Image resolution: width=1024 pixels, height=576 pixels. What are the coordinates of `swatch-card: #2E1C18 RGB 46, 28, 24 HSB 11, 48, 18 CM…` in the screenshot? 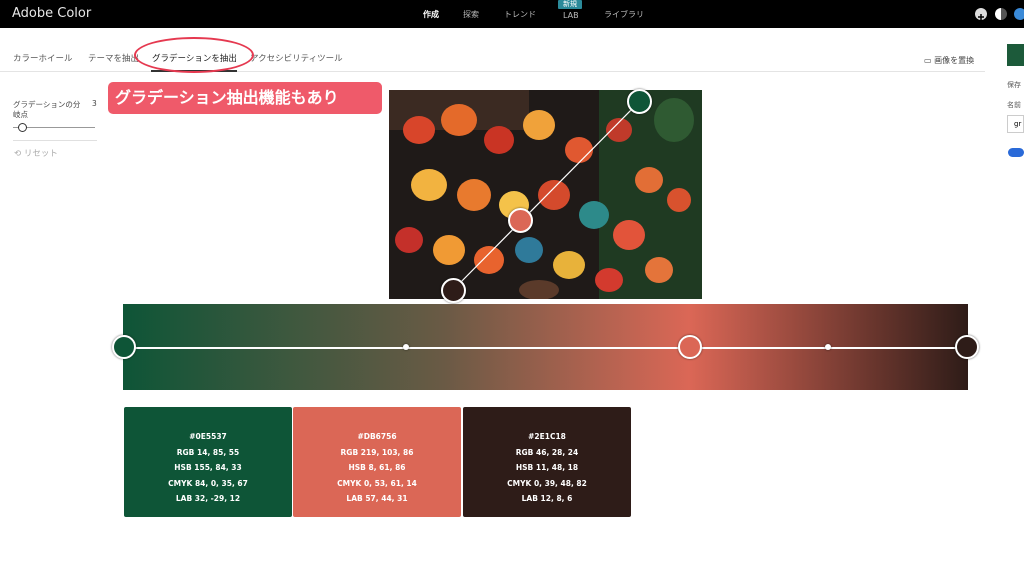 It's located at (547, 462).